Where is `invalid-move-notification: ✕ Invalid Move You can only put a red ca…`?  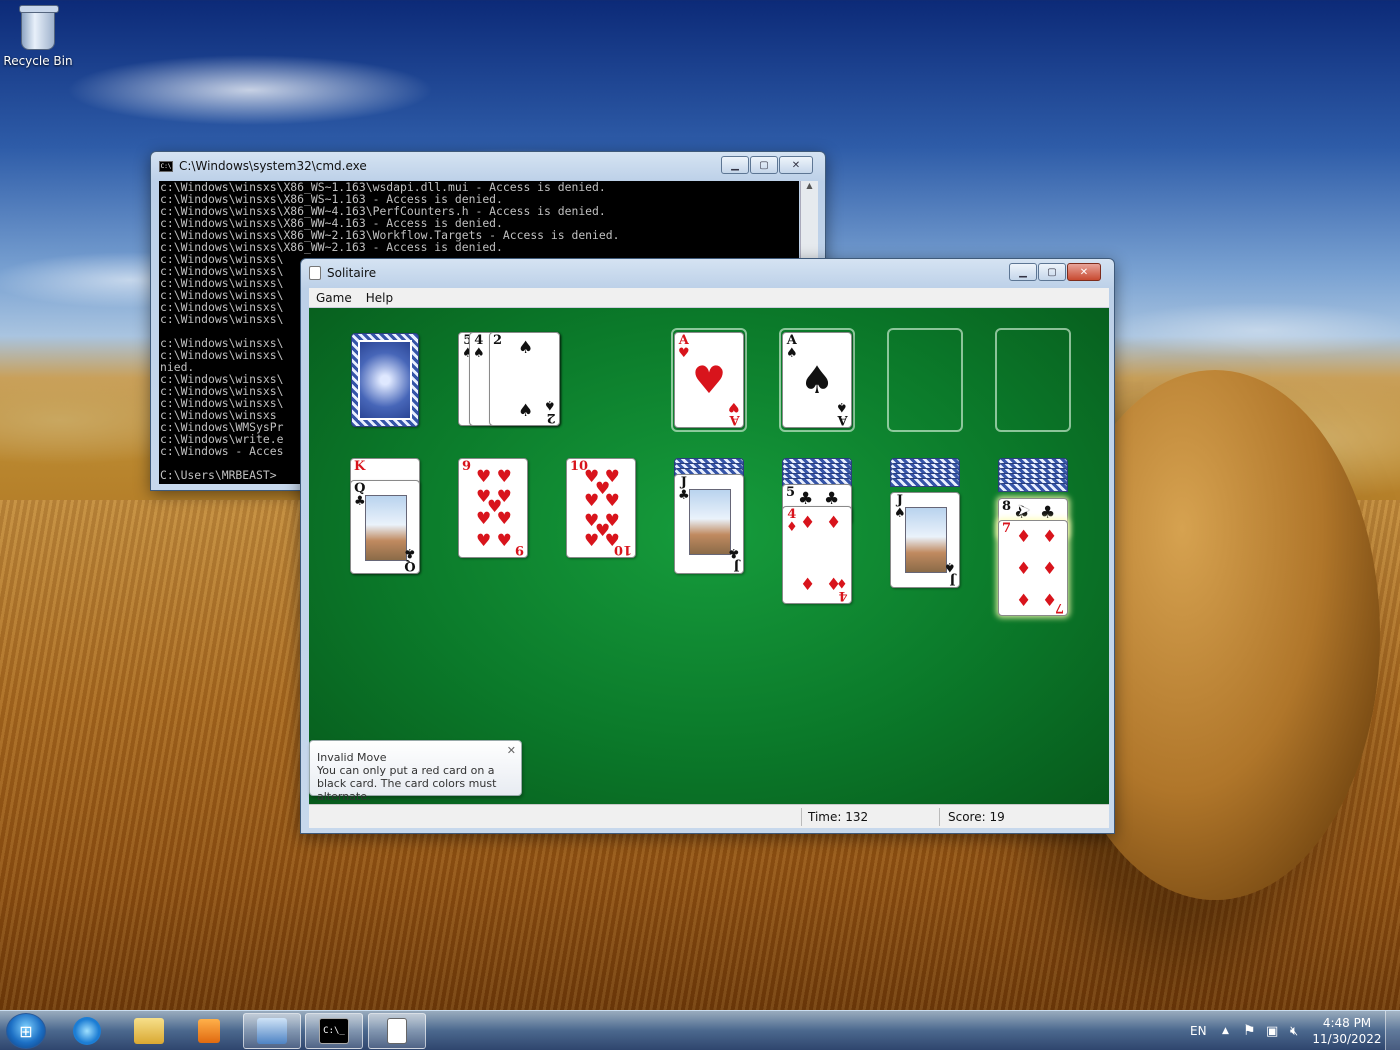
invalid-move-notification: ✕ Invalid Move You can only put a red ca… is located at coordinates (415, 771).